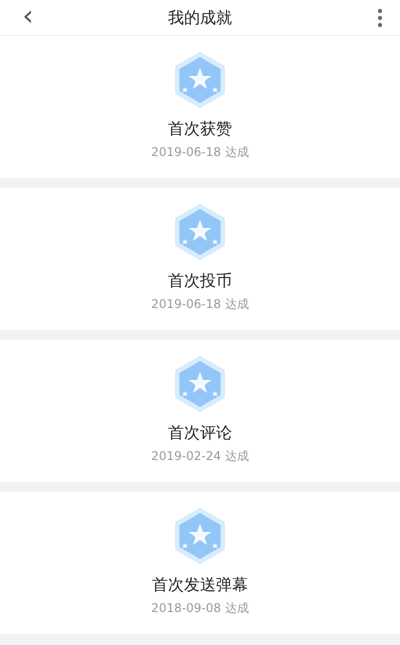 The image size is (400, 645). Describe the element at coordinates (200, 433) in the screenshot. I see `achievement-name: 首次评论` at that location.